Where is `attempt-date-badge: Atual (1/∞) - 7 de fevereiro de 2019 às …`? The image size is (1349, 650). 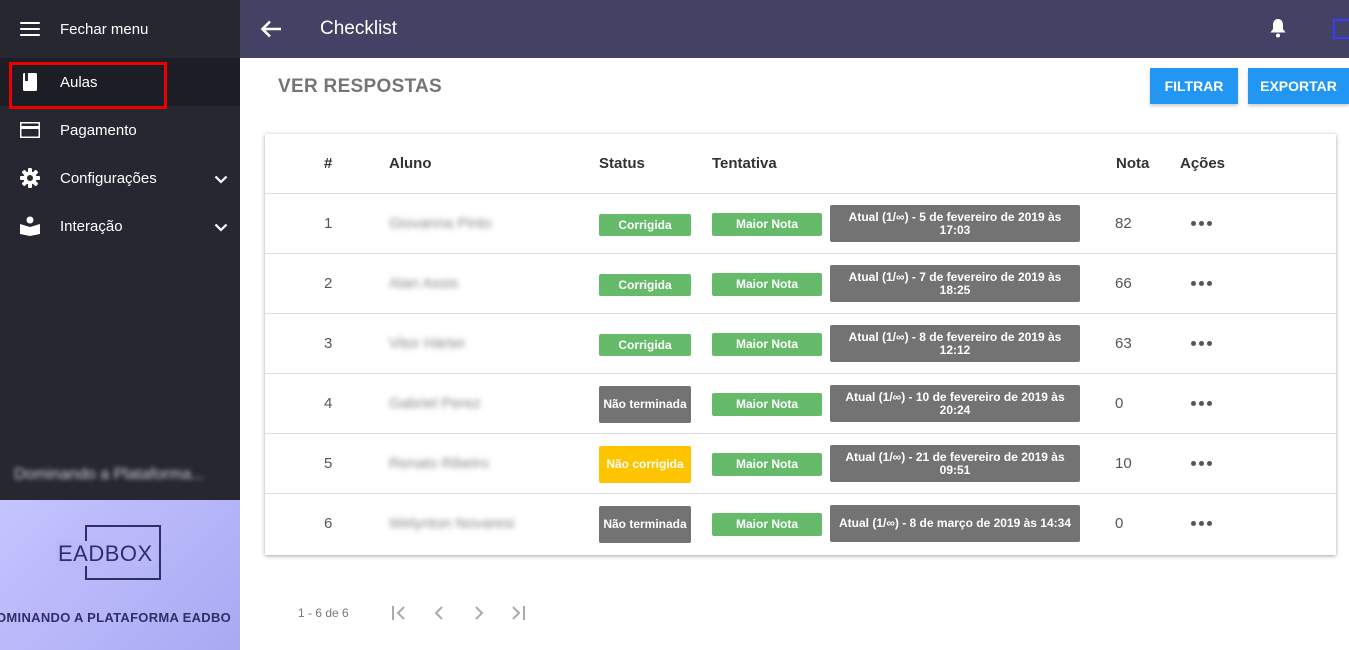 attempt-date-badge: Atual (1/∞) - 7 de fevereiro de 2019 às … is located at coordinates (955, 283).